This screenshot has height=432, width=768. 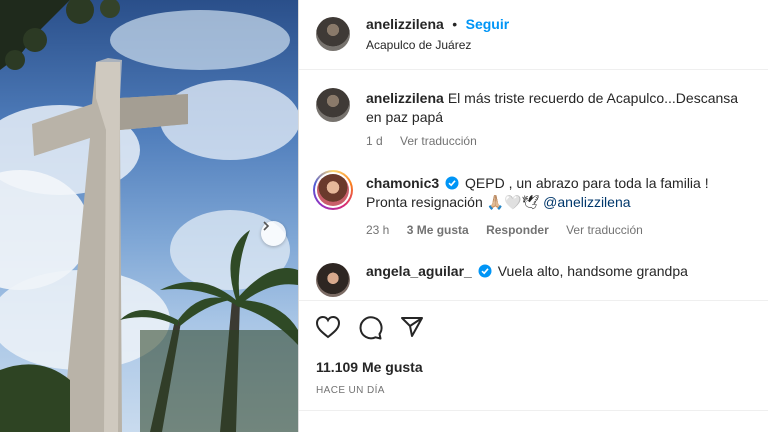 I want to click on post-author-username: anelizzilena, so click(x=405, y=24).